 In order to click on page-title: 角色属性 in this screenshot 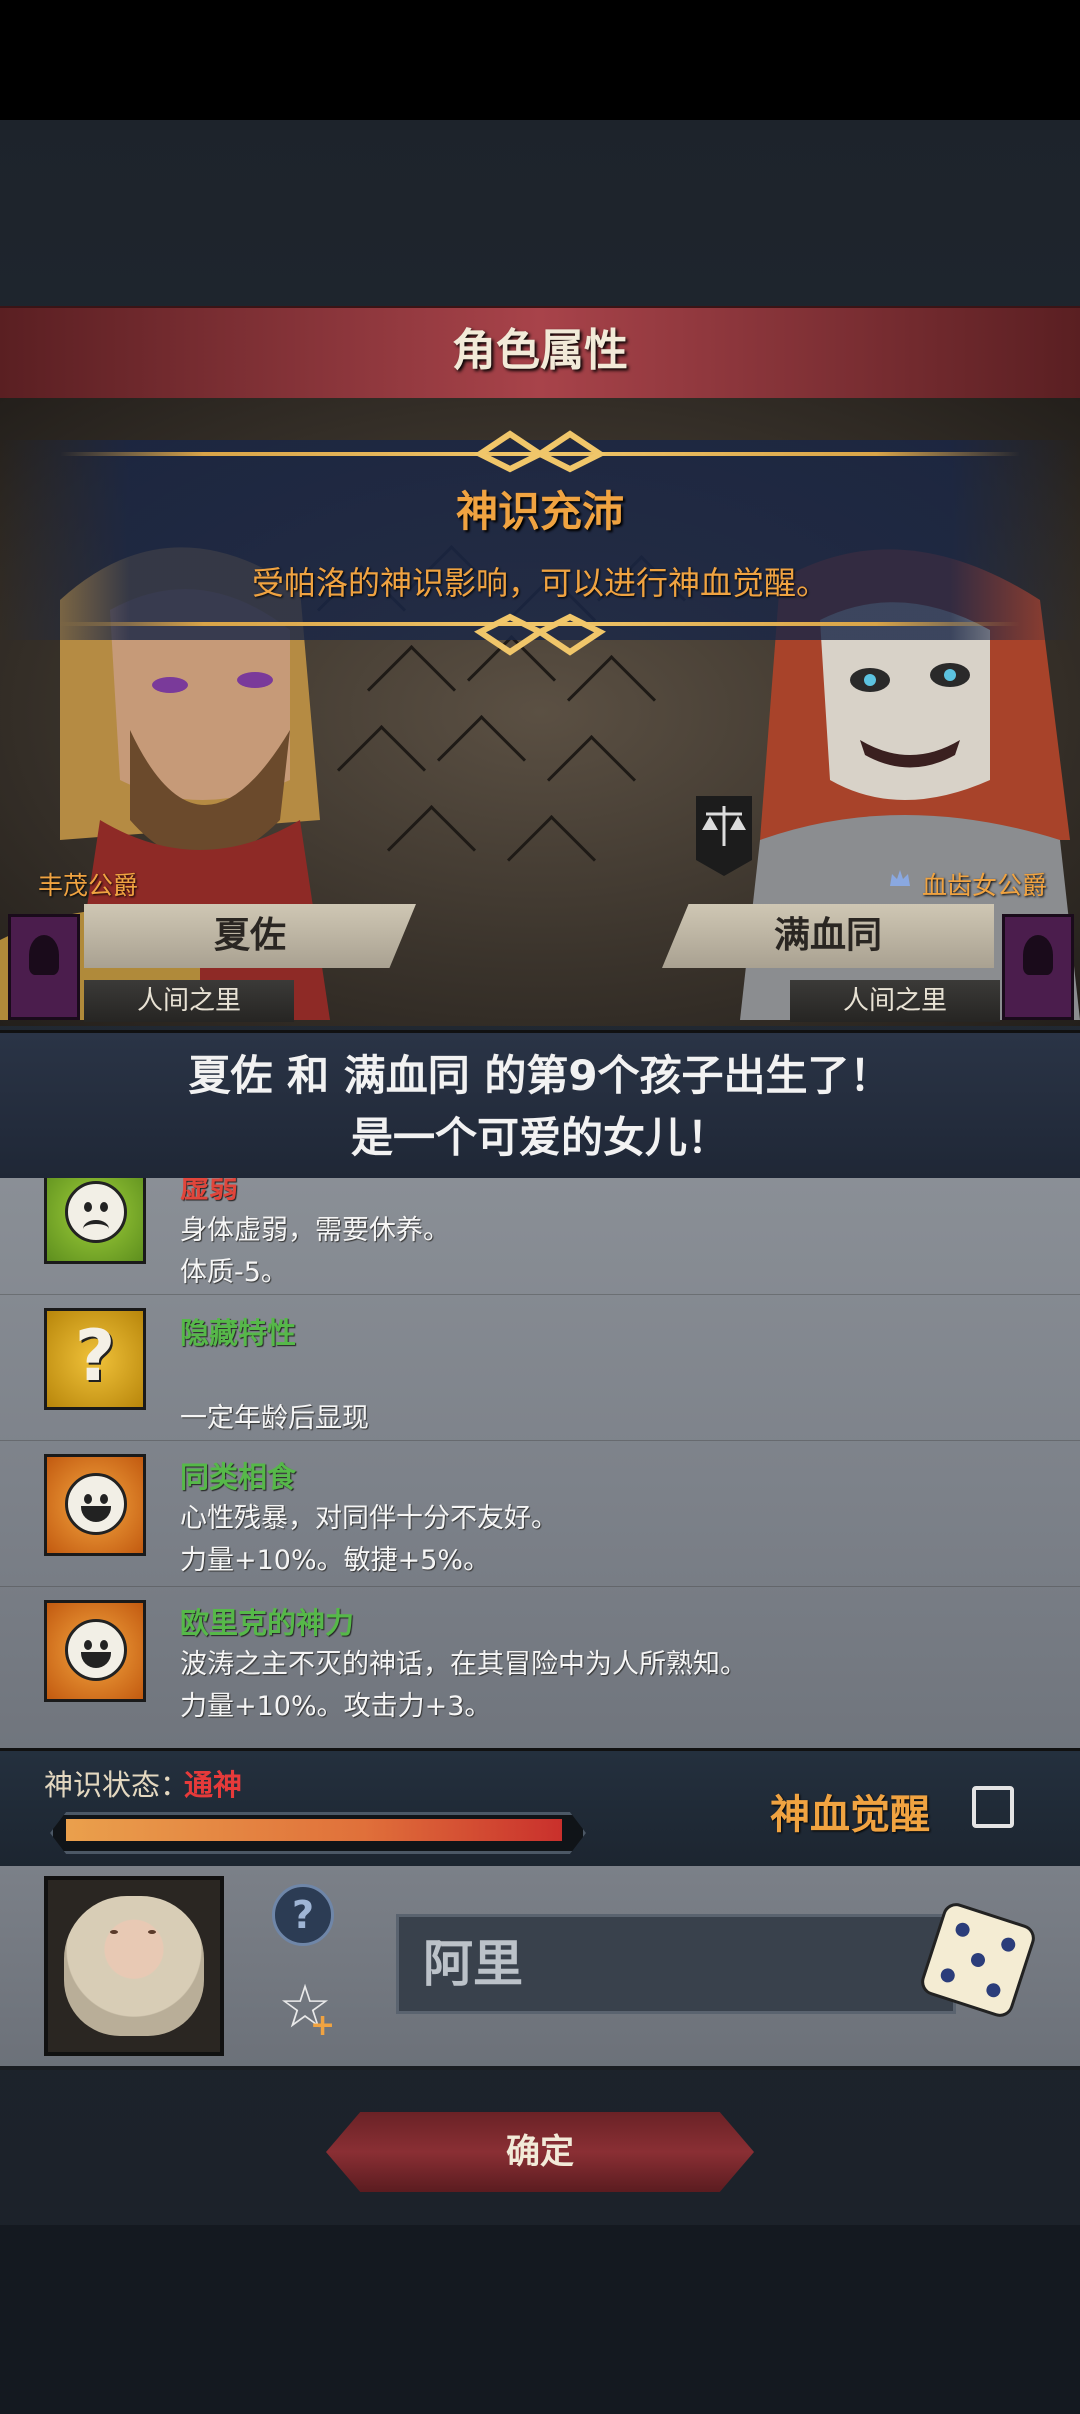, I will do `click(540, 350)`.